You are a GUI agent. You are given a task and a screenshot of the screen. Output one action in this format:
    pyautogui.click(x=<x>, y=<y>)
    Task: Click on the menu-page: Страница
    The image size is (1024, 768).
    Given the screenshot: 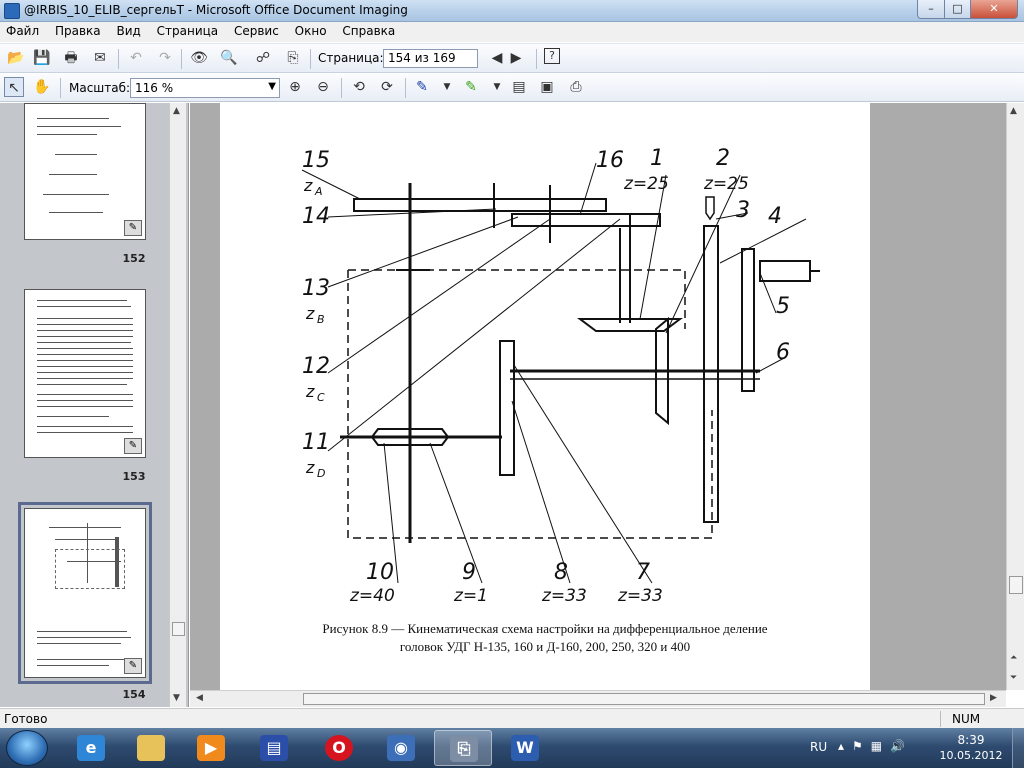 What is the action you would take?
    pyautogui.click(x=188, y=30)
    